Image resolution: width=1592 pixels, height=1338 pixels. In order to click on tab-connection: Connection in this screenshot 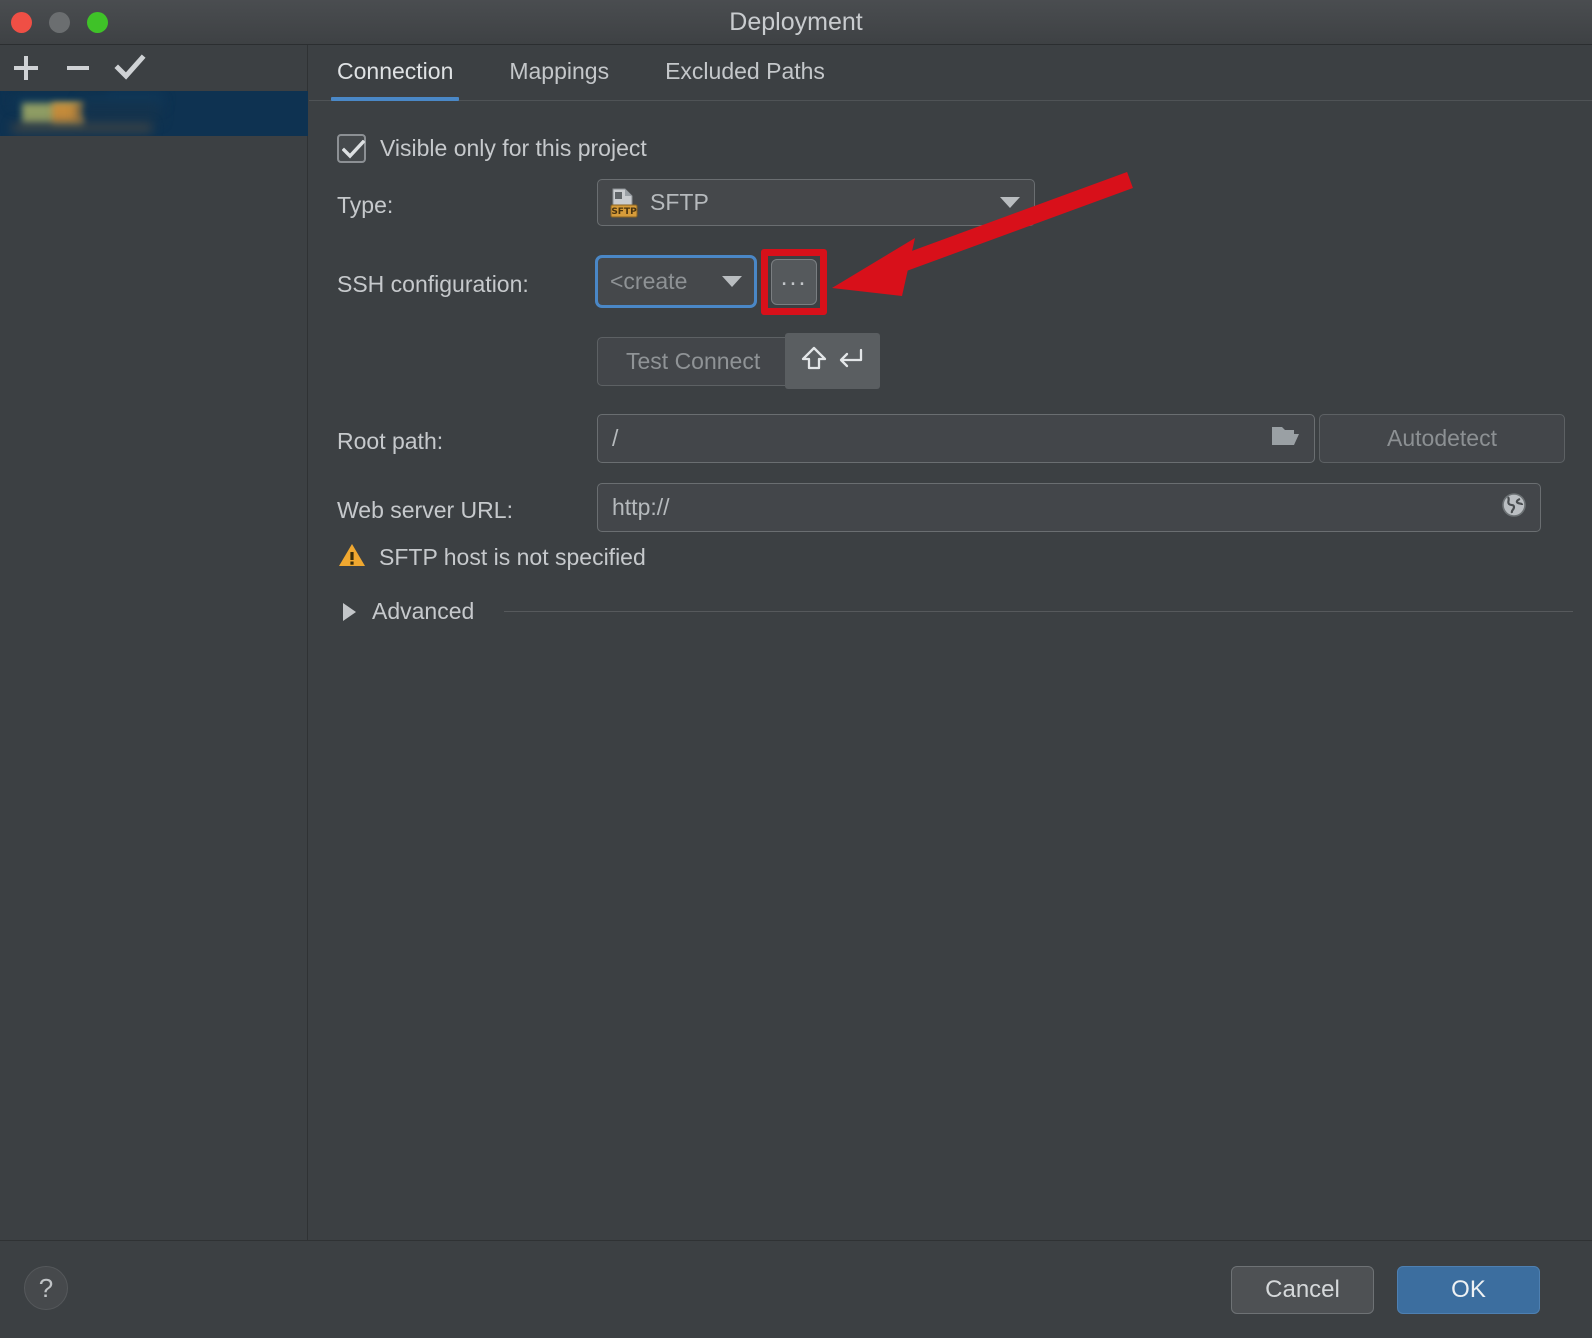, I will do `click(395, 72)`.